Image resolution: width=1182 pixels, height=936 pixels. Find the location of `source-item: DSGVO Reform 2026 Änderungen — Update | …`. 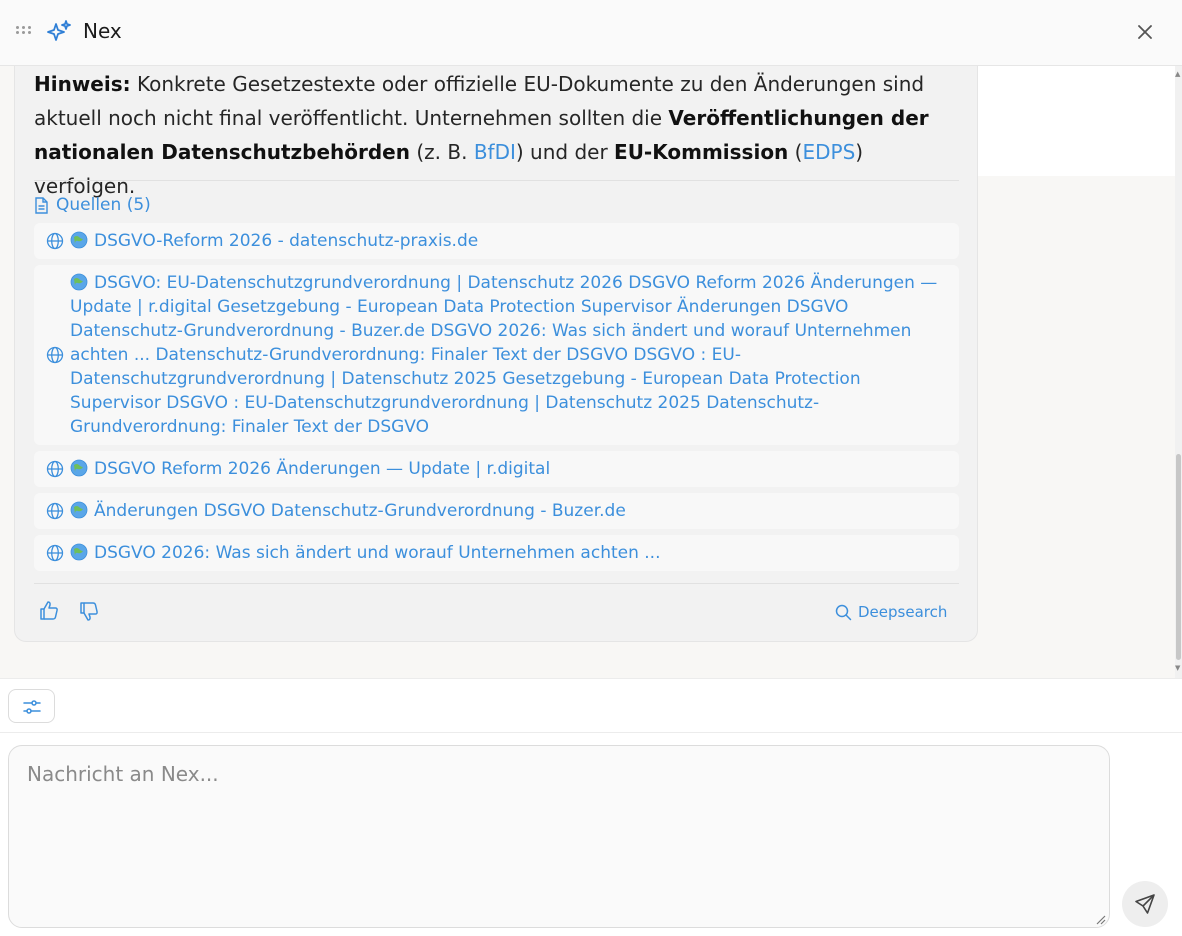

source-item: DSGVO Reform 2026 Änderungen — Update | … is located at coordinates (496, 469).